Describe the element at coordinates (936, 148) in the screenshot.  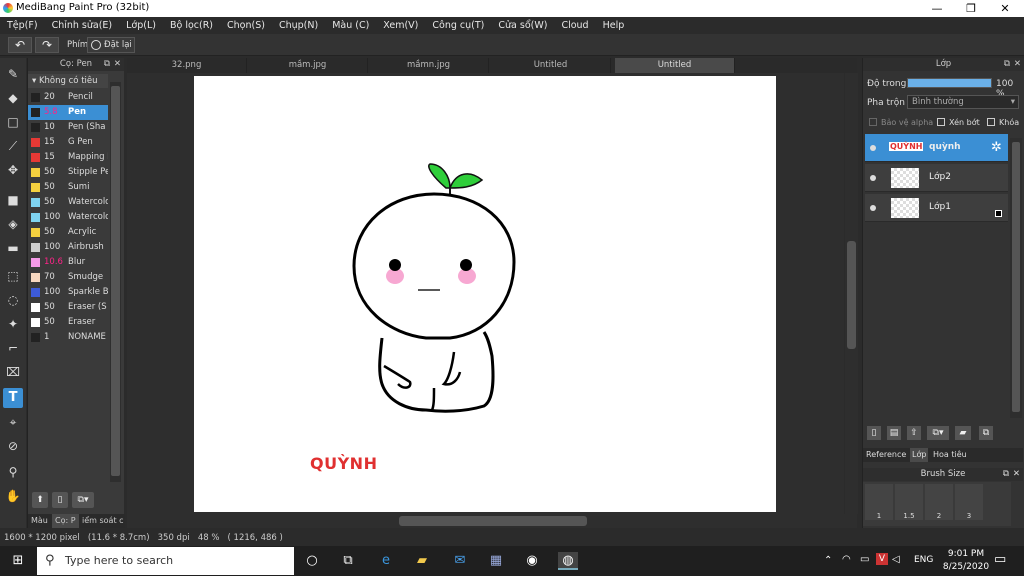
I see `layer-item: QUỲNH quỳnh ✲` at that location.